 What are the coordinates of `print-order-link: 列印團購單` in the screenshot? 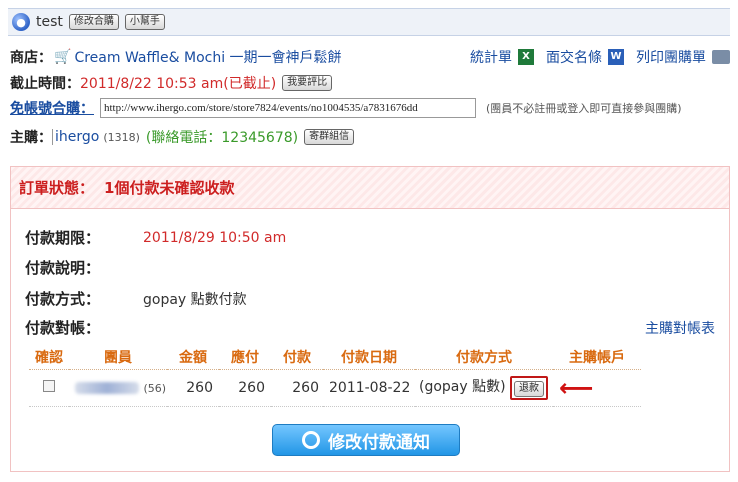 It's located at (671, 57).